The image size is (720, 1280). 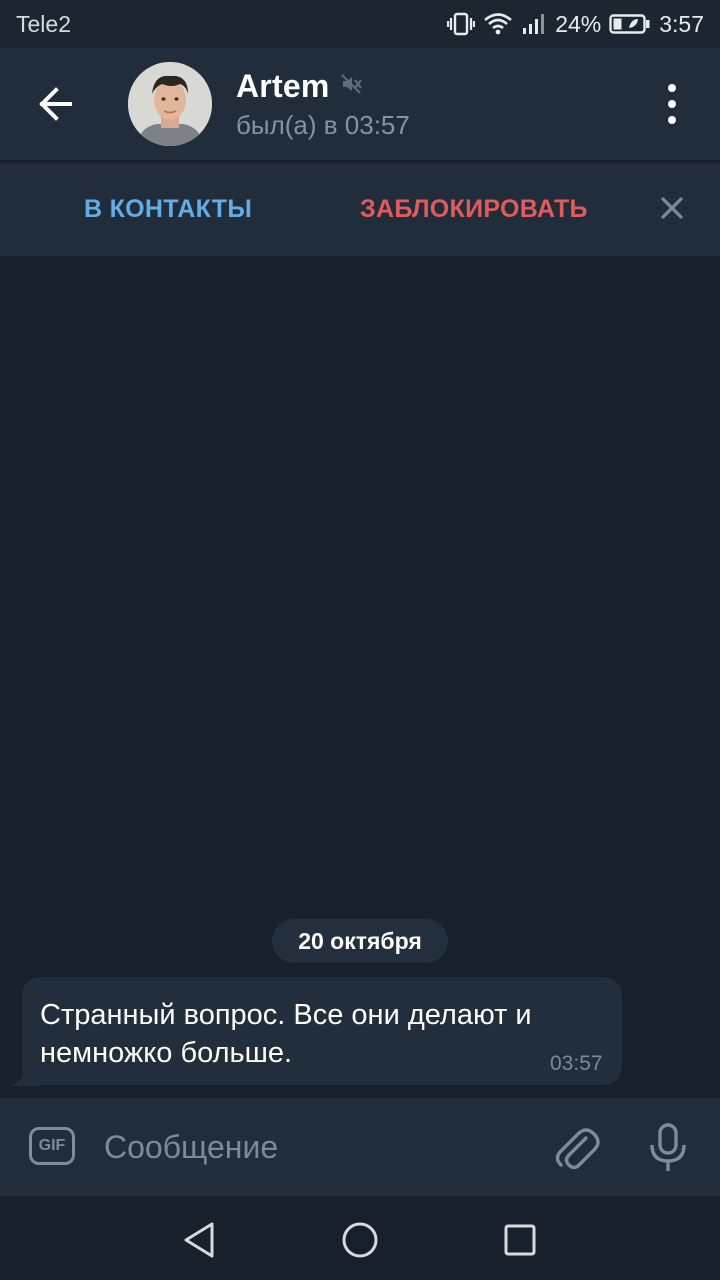 I want to click on nav-recents-button, so click(x=520, y=1240).